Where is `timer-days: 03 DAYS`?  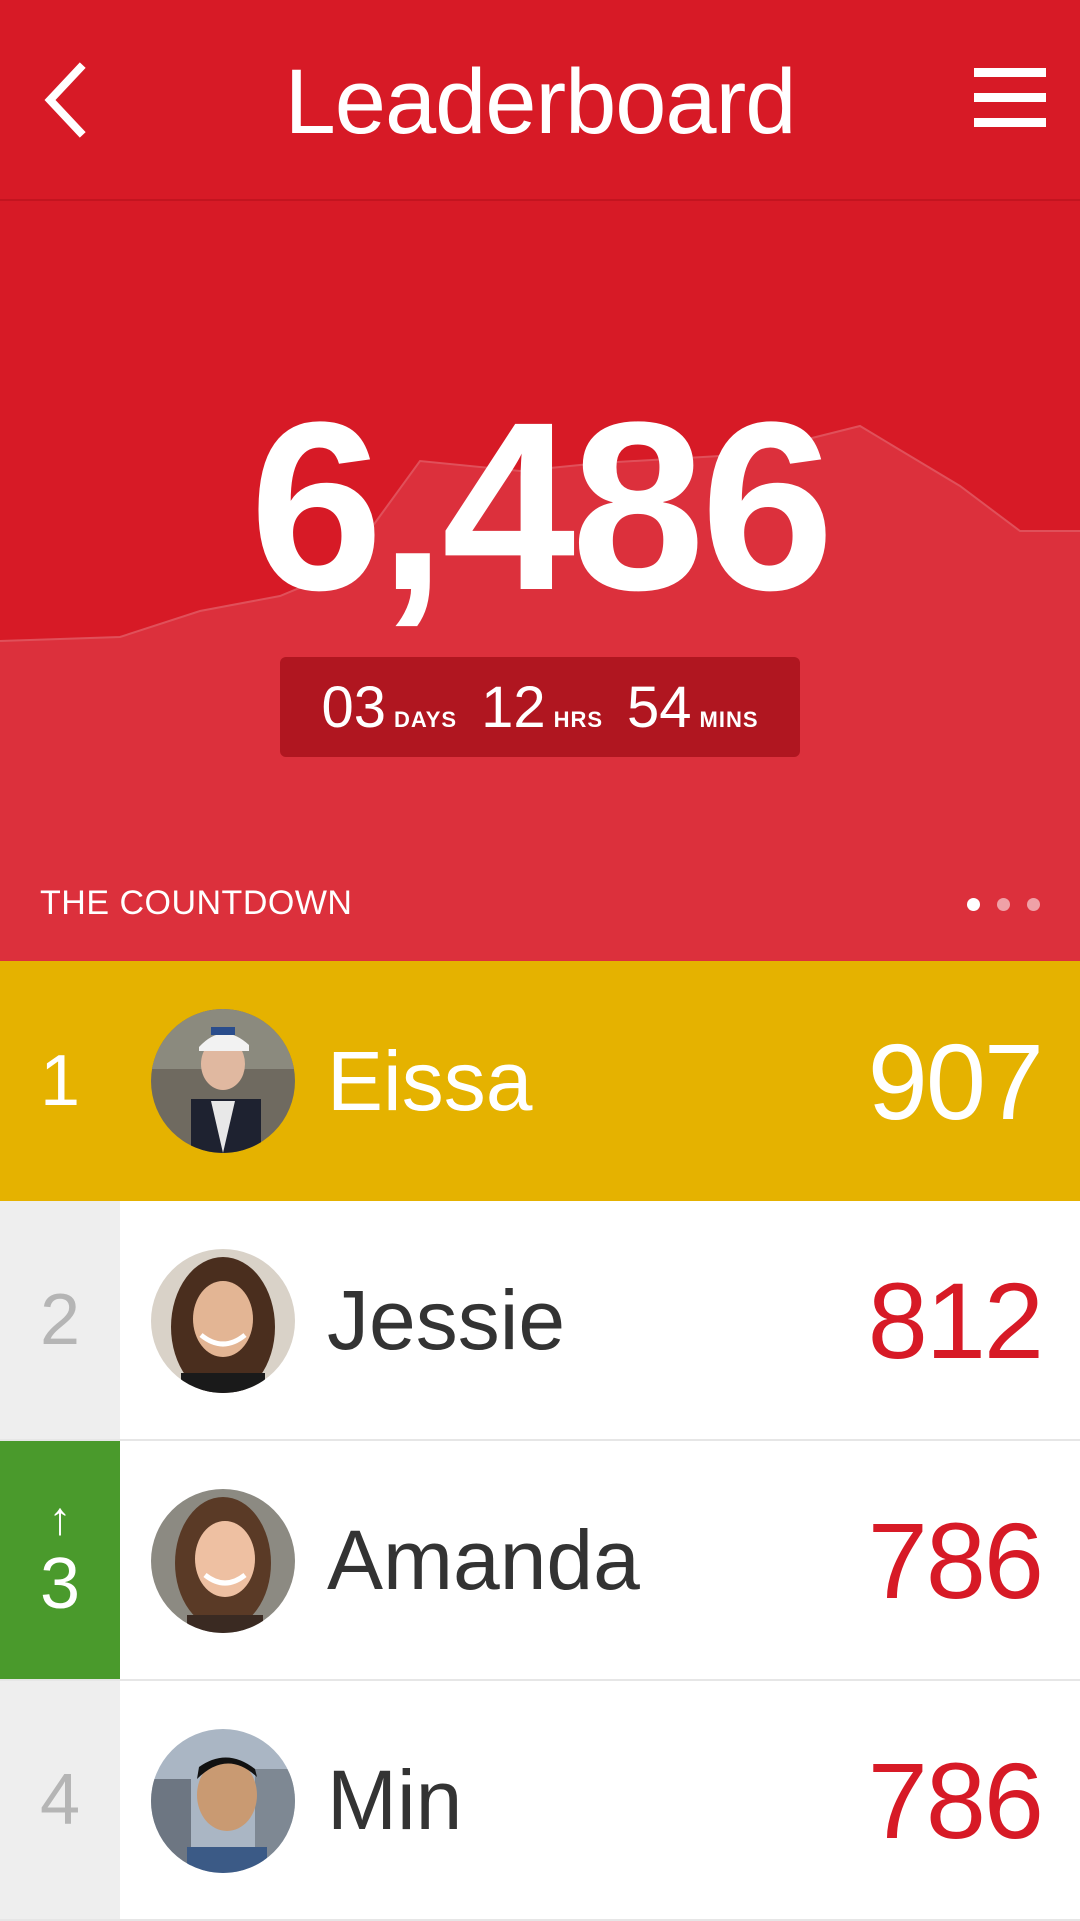
timer-days: 03 DAYS is located at coordinates (389, 707).